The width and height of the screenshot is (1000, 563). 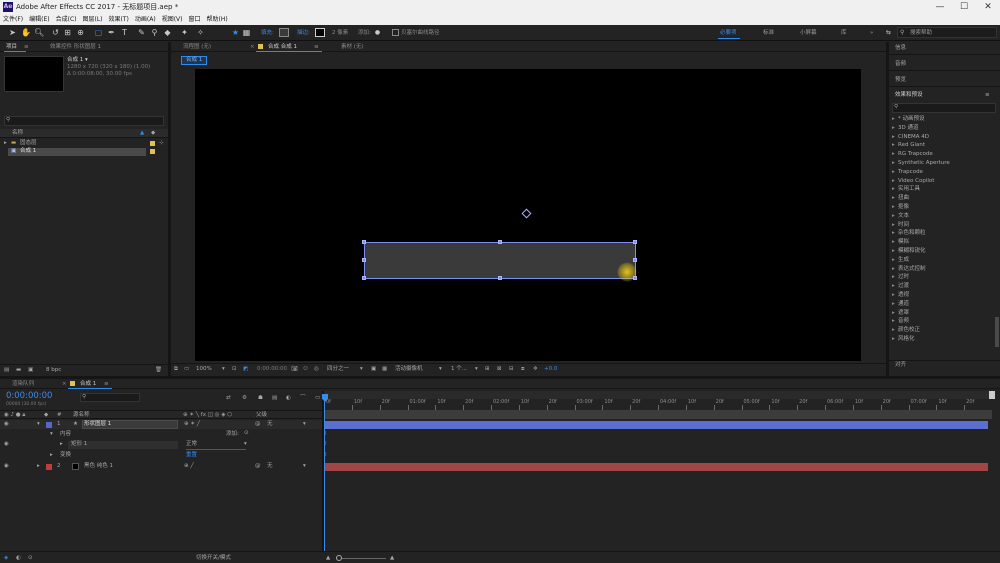 I want to click on effect-category: Synthetic Aperture, so click(x=924, y=163).